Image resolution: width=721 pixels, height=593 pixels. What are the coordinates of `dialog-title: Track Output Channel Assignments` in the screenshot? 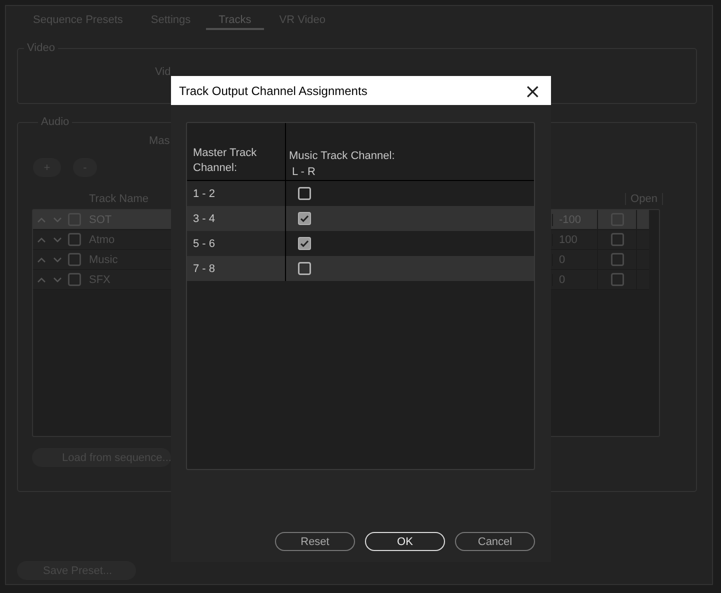 It's located at (273, 91).